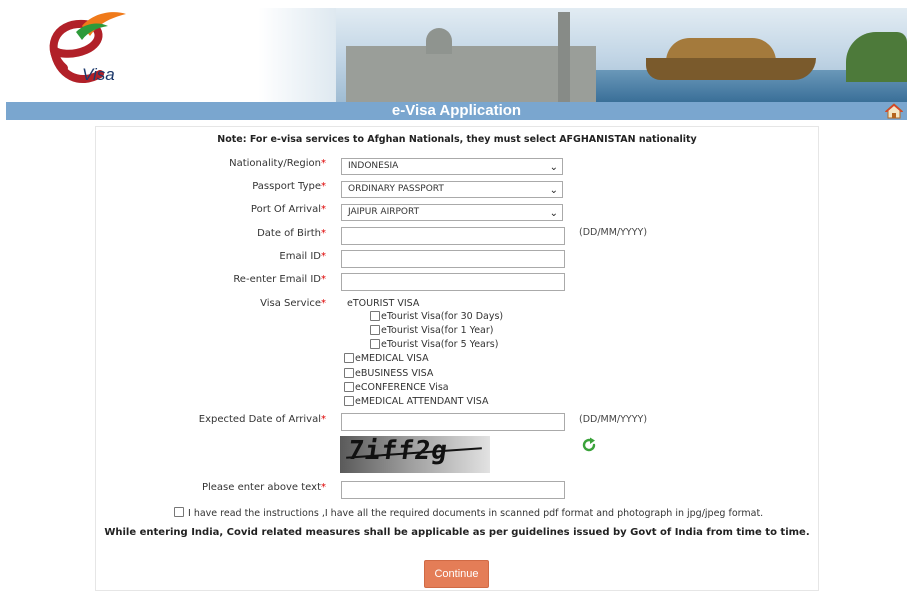 The image size is (913, 591). Describe the element at coordinates (98, 74) in the screenshot. I see `logo-text: Visa` at that location.